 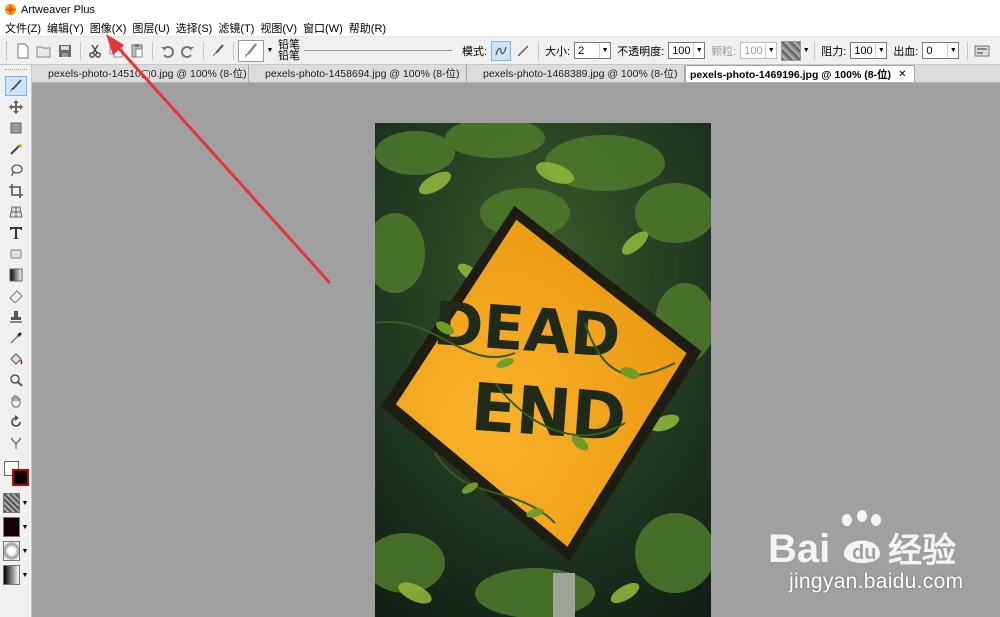 I want to click on size-select: 2 ▼, so click(x=593, y=50).